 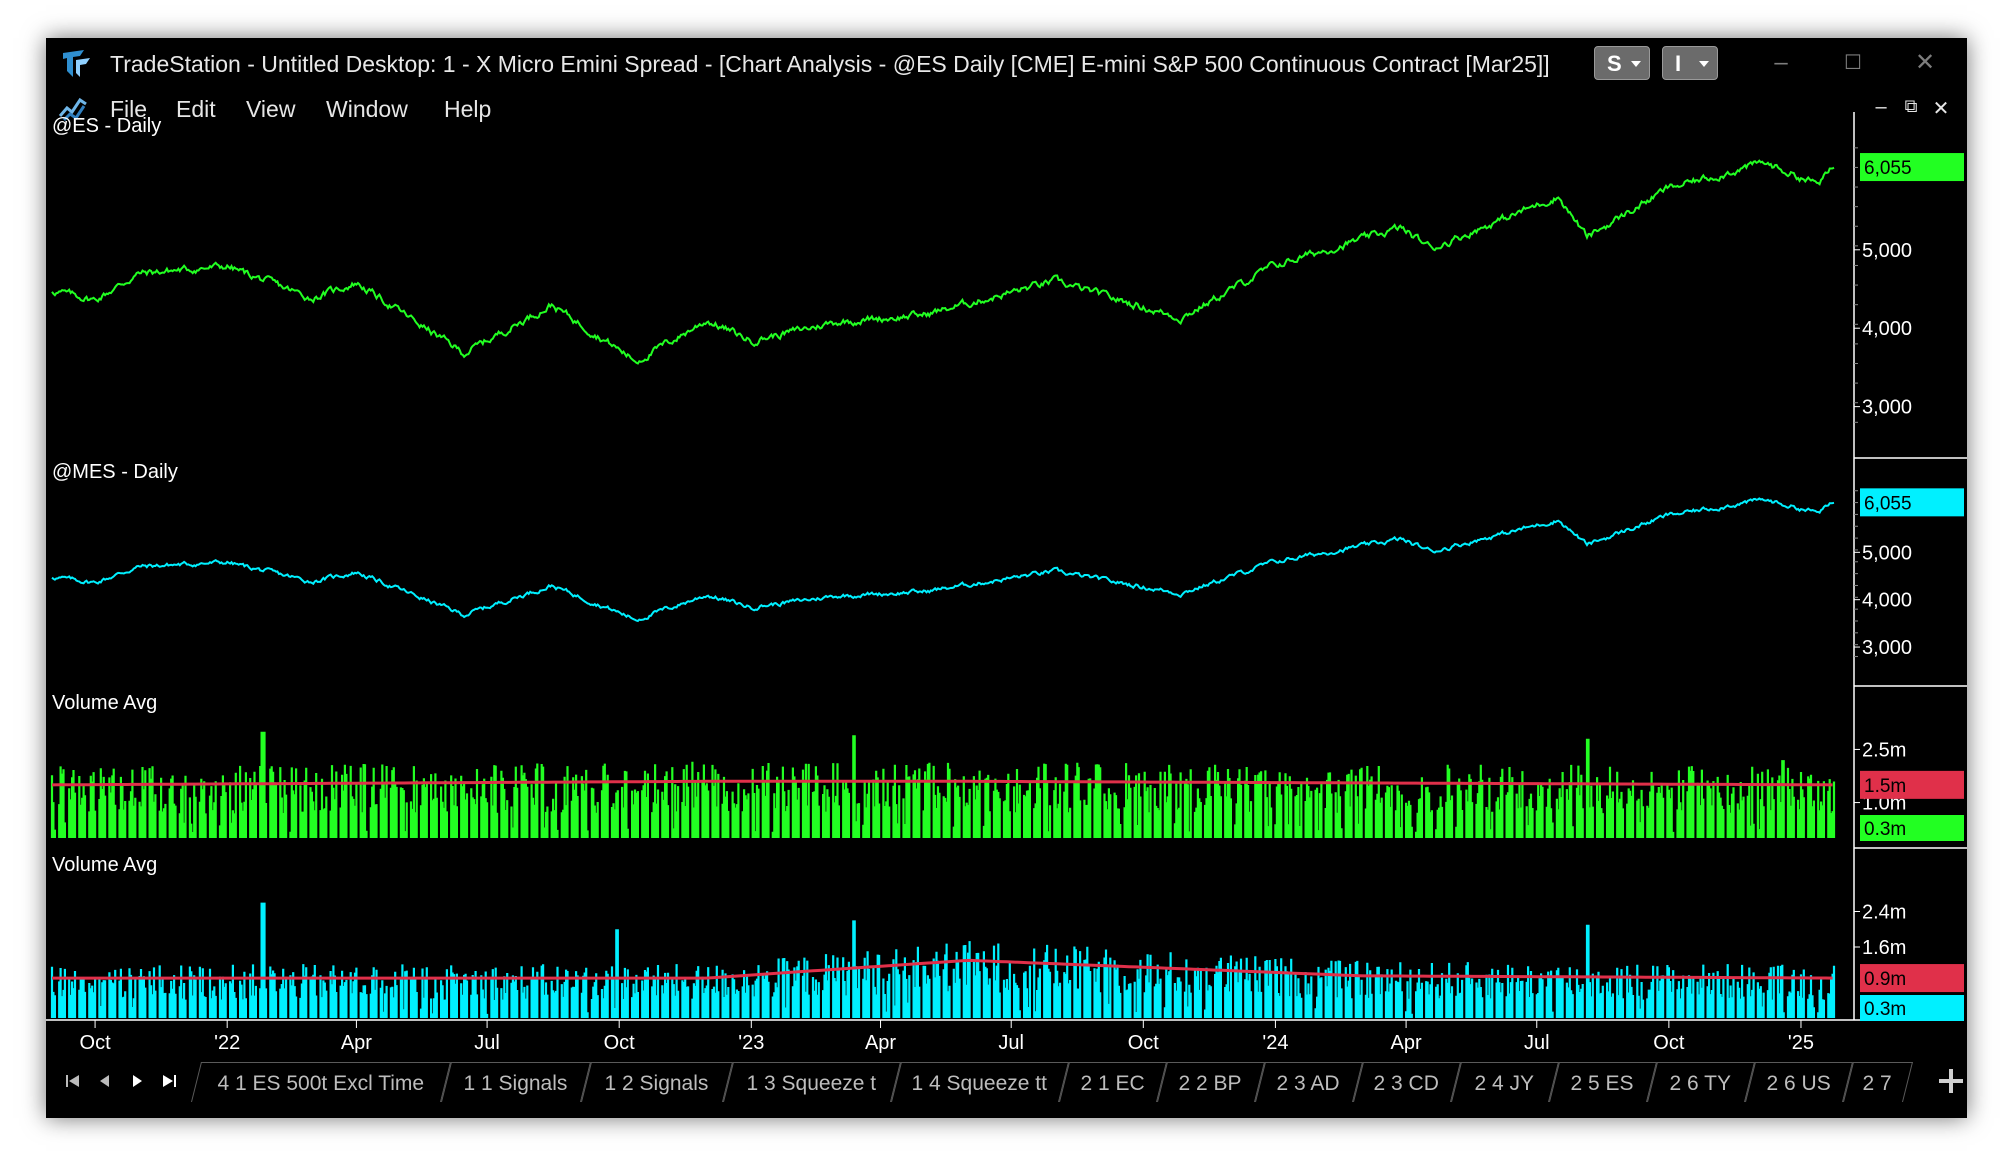 I want to click on workspace-tab-label: 1 3 Squeeze t, so click(x=811, y=1083).